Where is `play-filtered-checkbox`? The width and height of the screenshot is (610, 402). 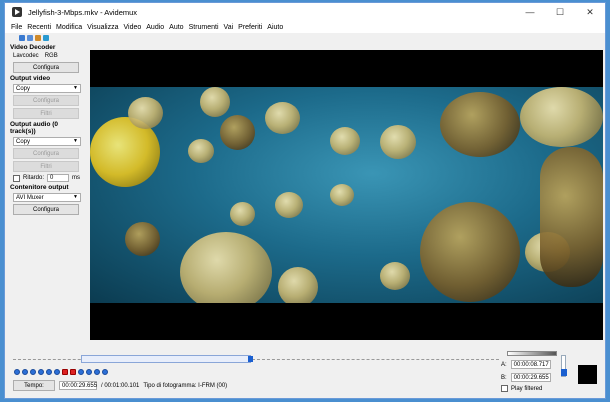
play-filtered-checkbox is located at coordinates (504, 388).